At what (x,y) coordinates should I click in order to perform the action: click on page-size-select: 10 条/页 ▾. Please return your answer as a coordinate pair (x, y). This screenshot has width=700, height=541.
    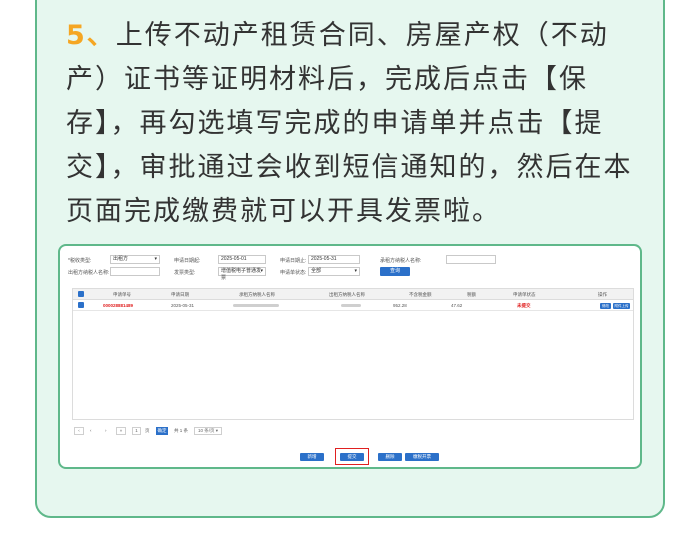
    Looking at the image, I should click on (208, 431).